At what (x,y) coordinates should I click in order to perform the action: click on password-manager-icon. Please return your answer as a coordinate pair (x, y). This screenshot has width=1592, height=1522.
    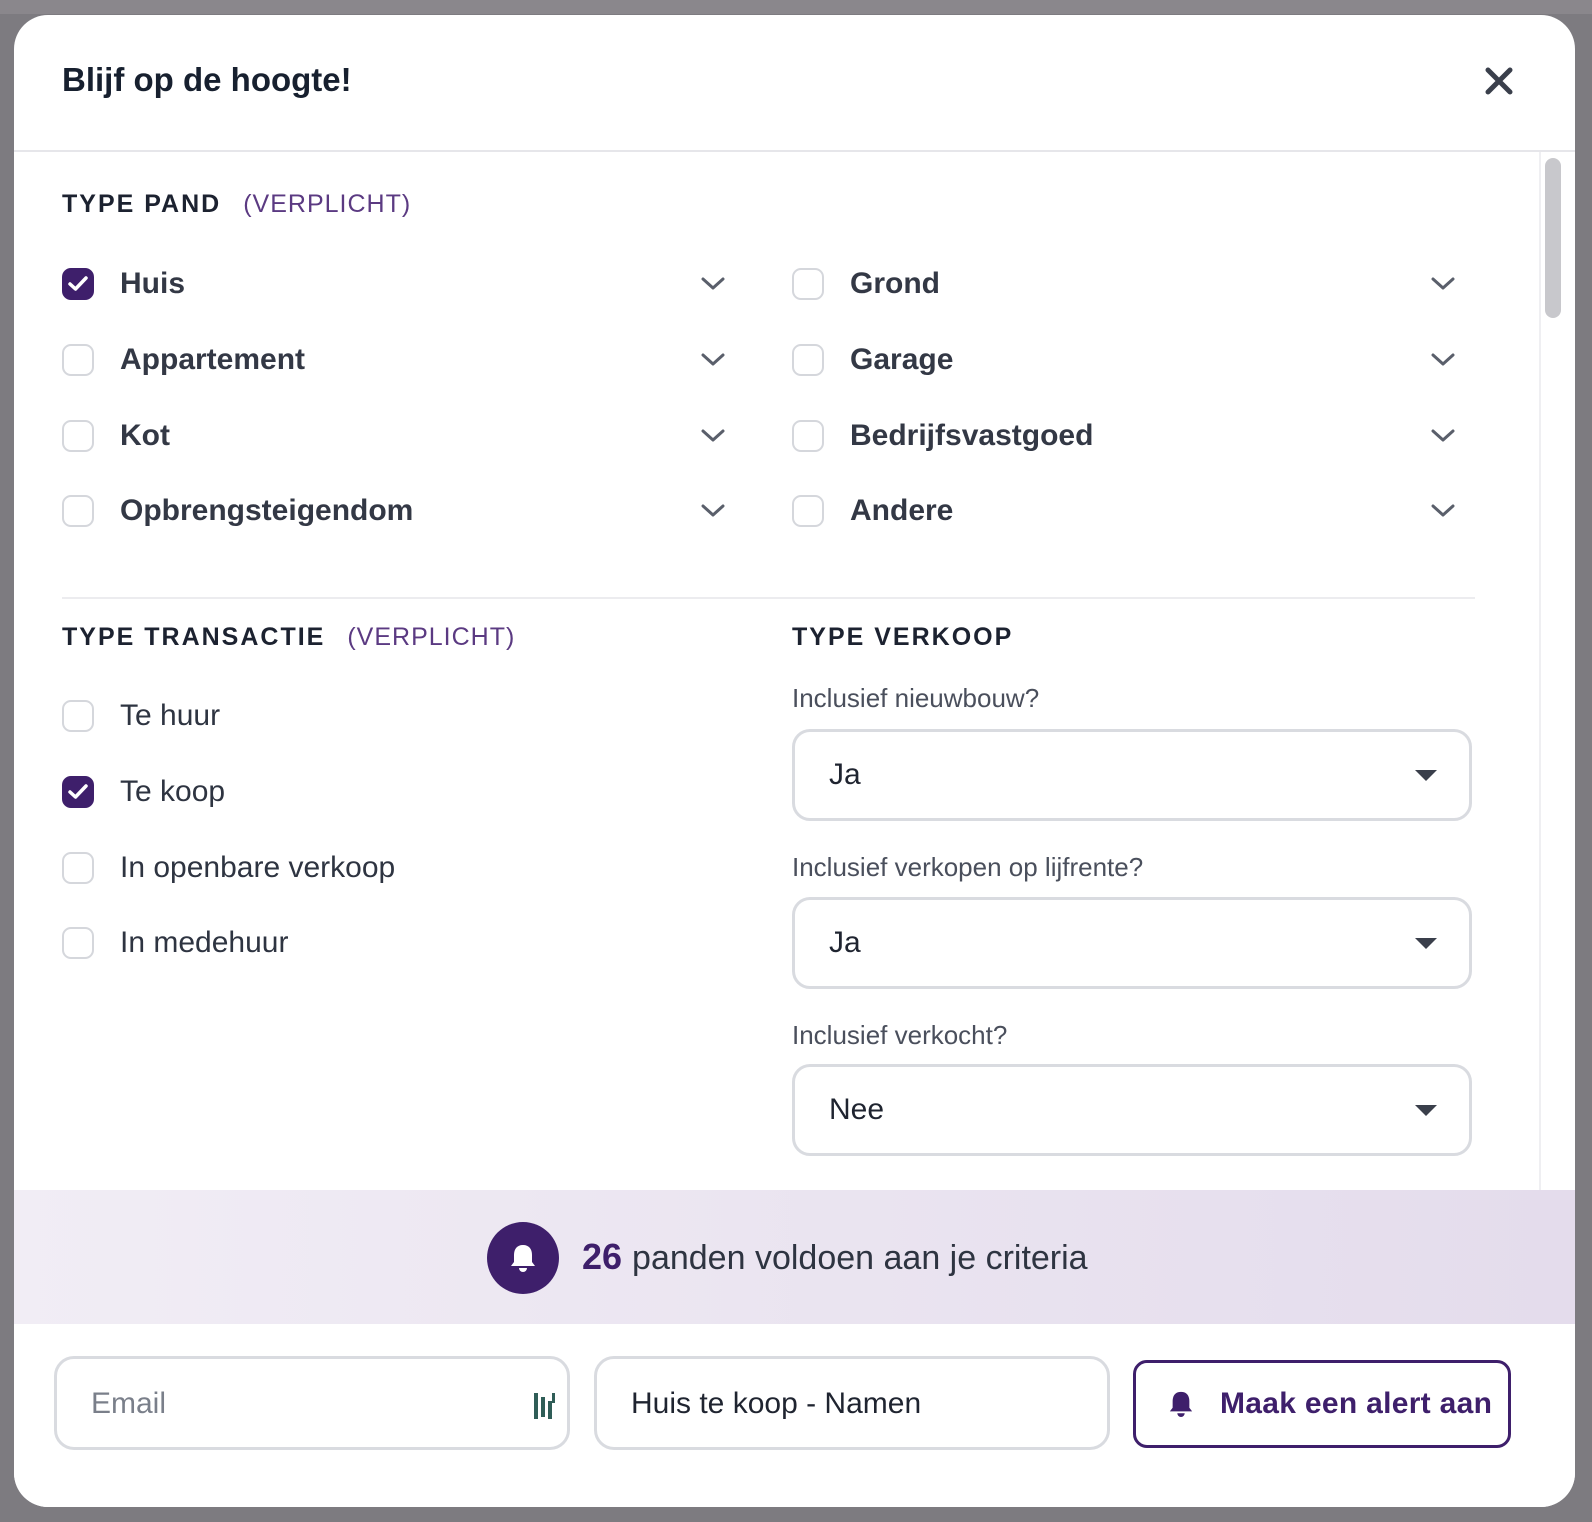
    Looking at the image, I should click on (545, 1406).